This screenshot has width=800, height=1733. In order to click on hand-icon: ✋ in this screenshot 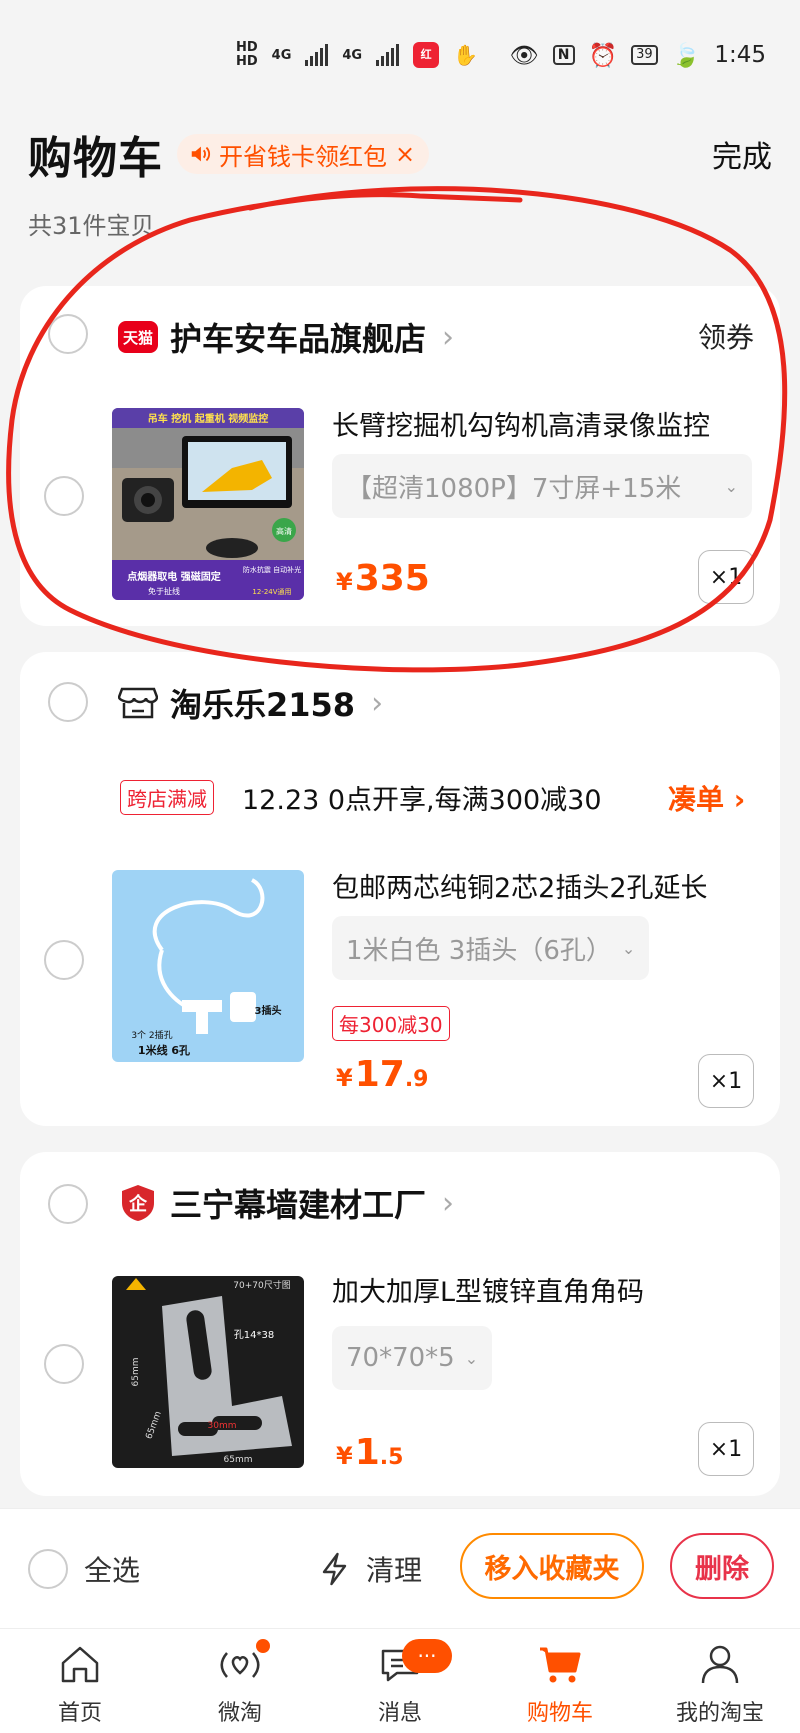, I will do `click(466, 55)`.